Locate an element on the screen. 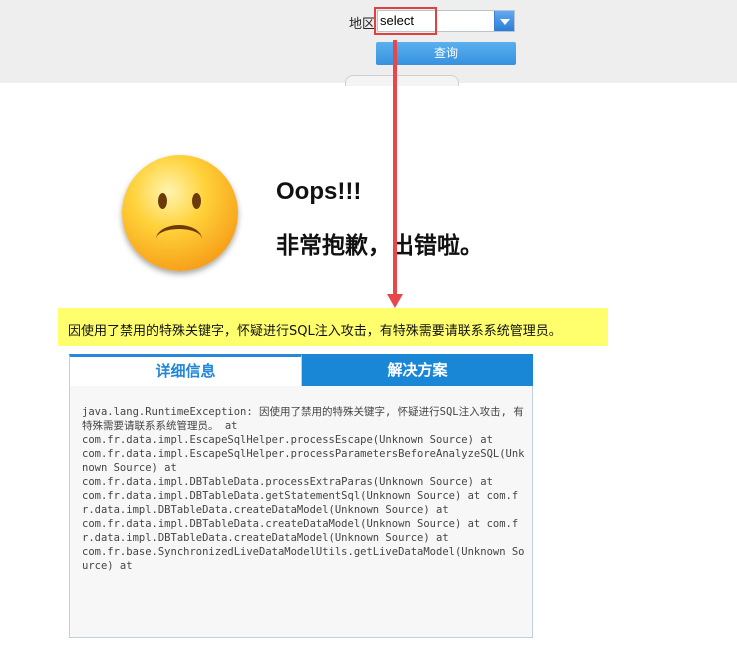 The image size is (737, 657). face-right-eye is located at coordinates (196, 201).